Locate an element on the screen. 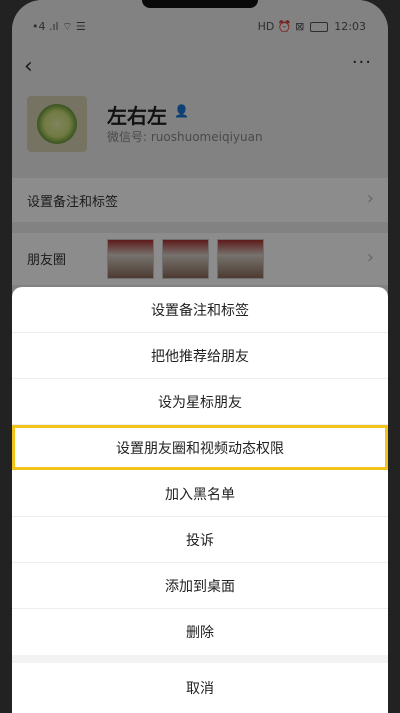 This screenshot has width=400, height=713. sheet-divider is located at coordinates (200, 659).